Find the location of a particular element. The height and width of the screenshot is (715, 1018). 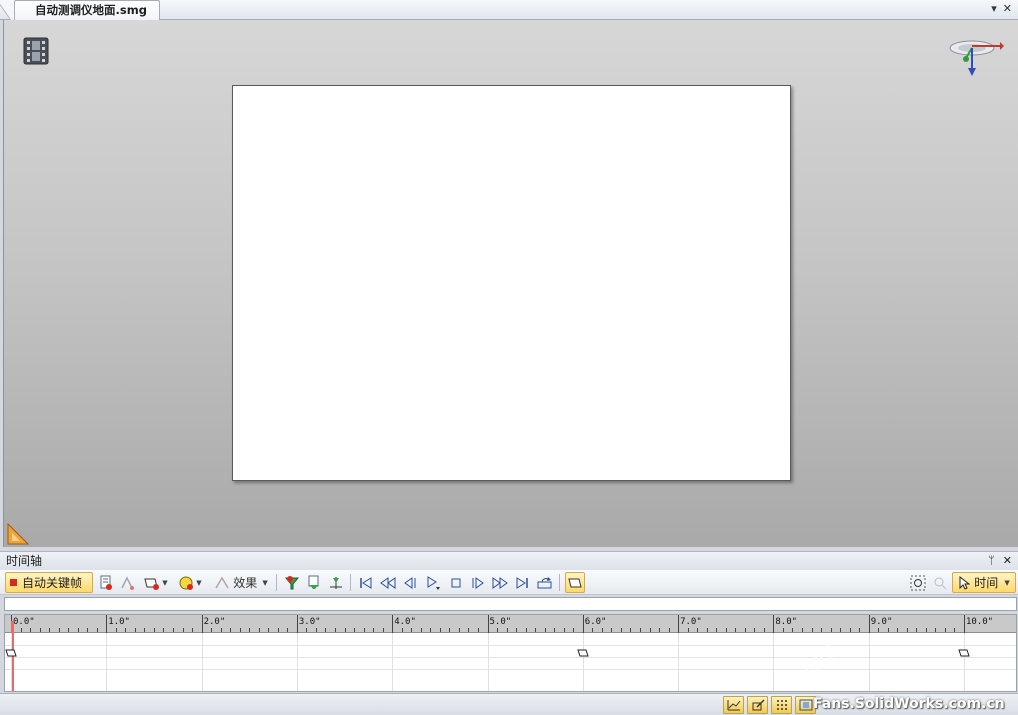

site-watermark: Fans.SolidWorks.com.cn is located at coordinates (909, 704).